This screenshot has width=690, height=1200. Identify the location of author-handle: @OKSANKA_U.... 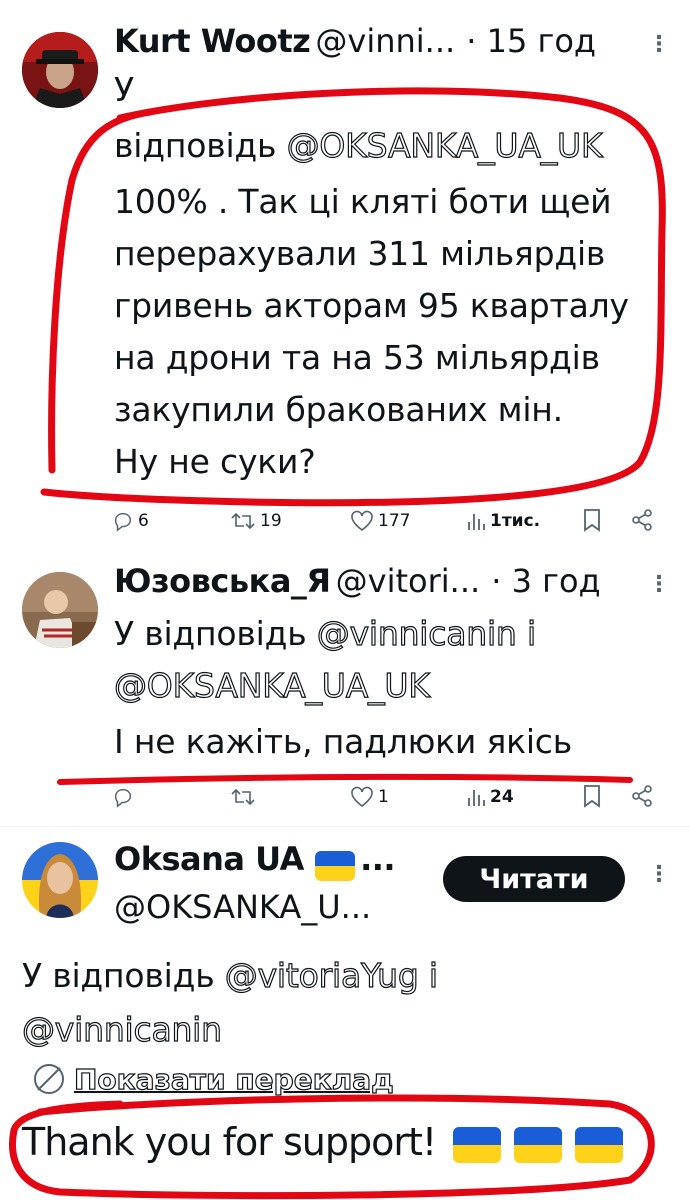
(242, 907).